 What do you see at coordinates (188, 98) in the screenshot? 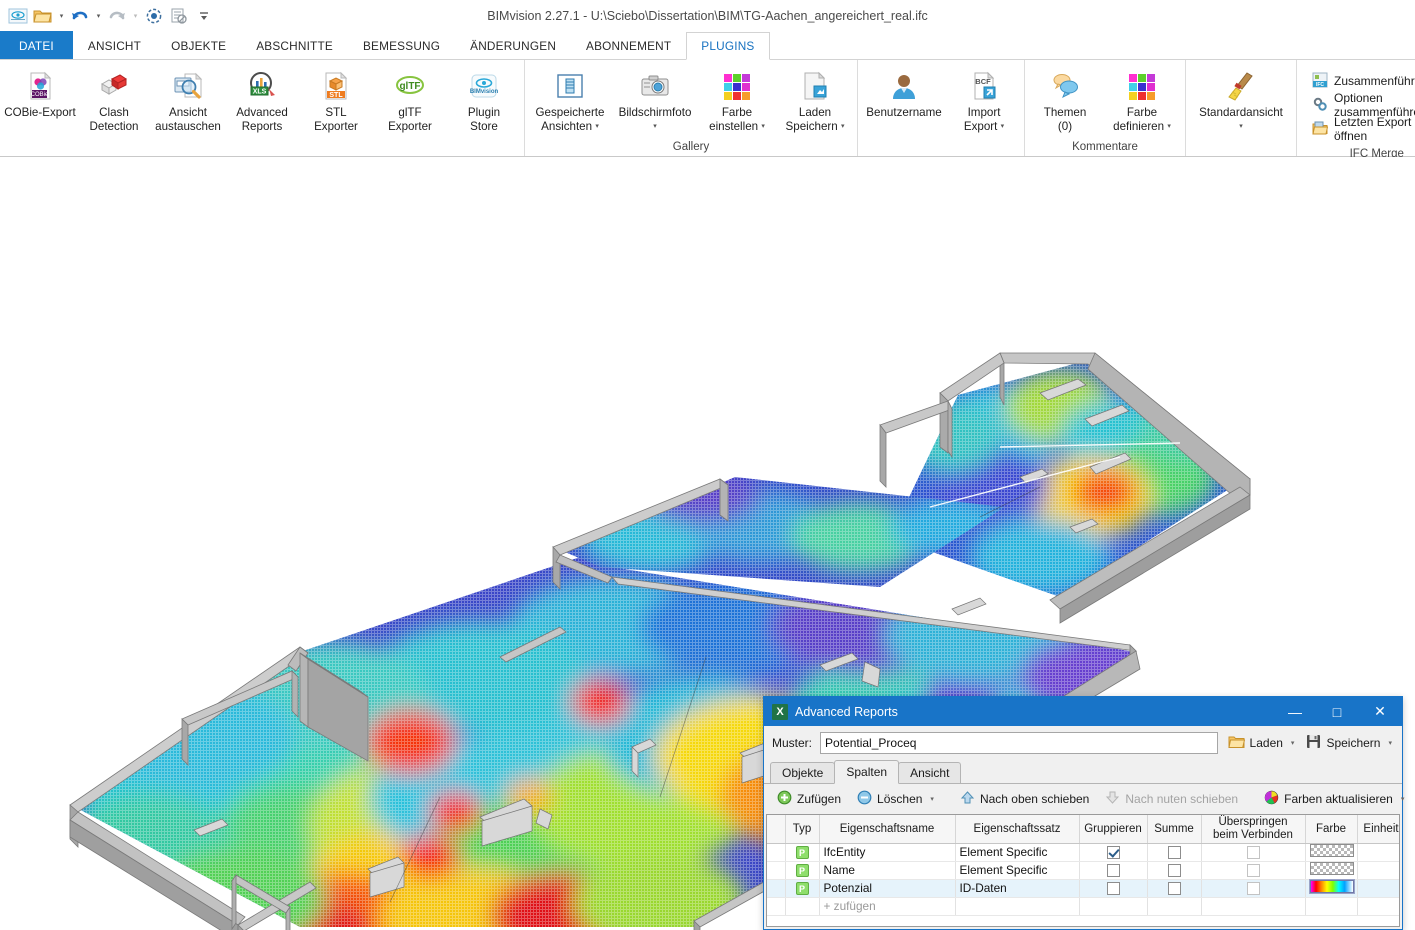
I see `ribbon-button-ansicht-austauschen: Ansicht austauschen` at bounding box center [188, 98].